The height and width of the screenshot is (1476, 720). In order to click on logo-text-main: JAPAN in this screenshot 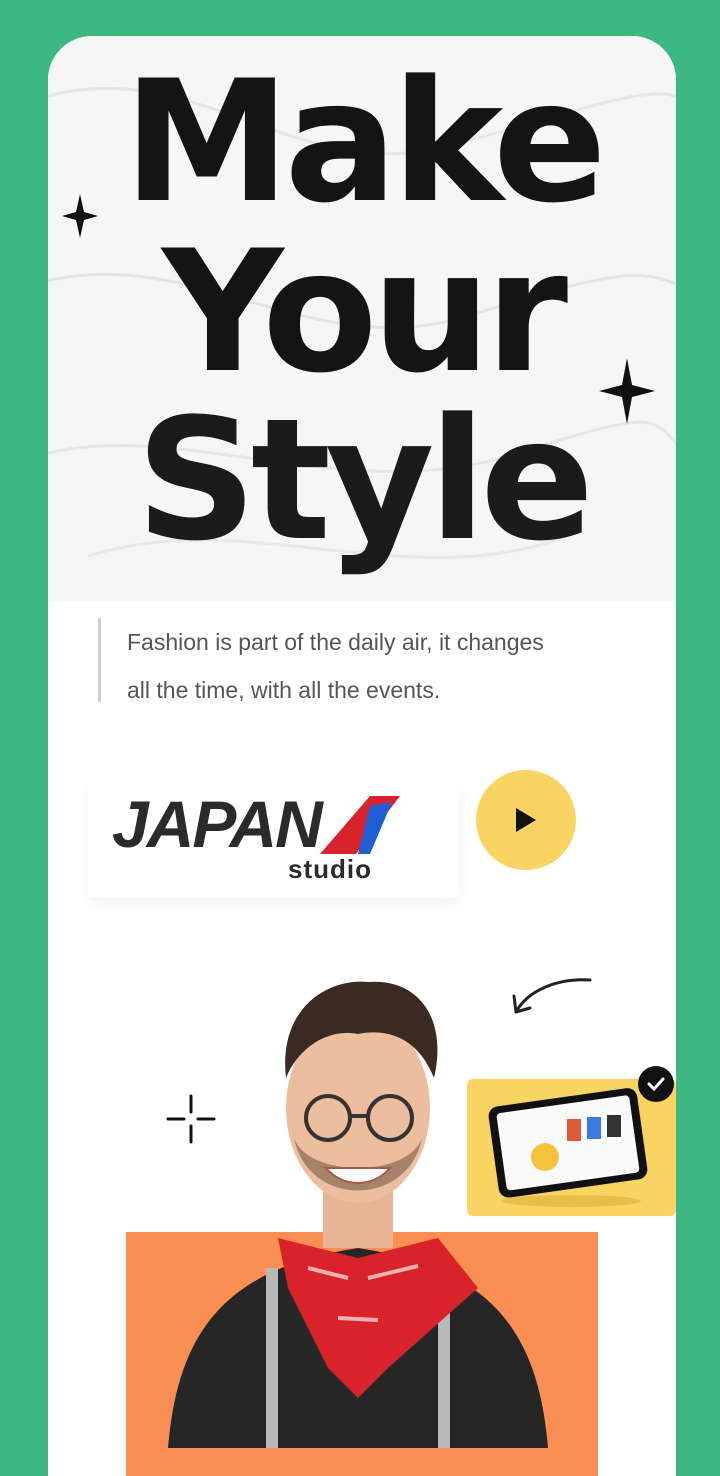, I will do `click(217, 824)`.